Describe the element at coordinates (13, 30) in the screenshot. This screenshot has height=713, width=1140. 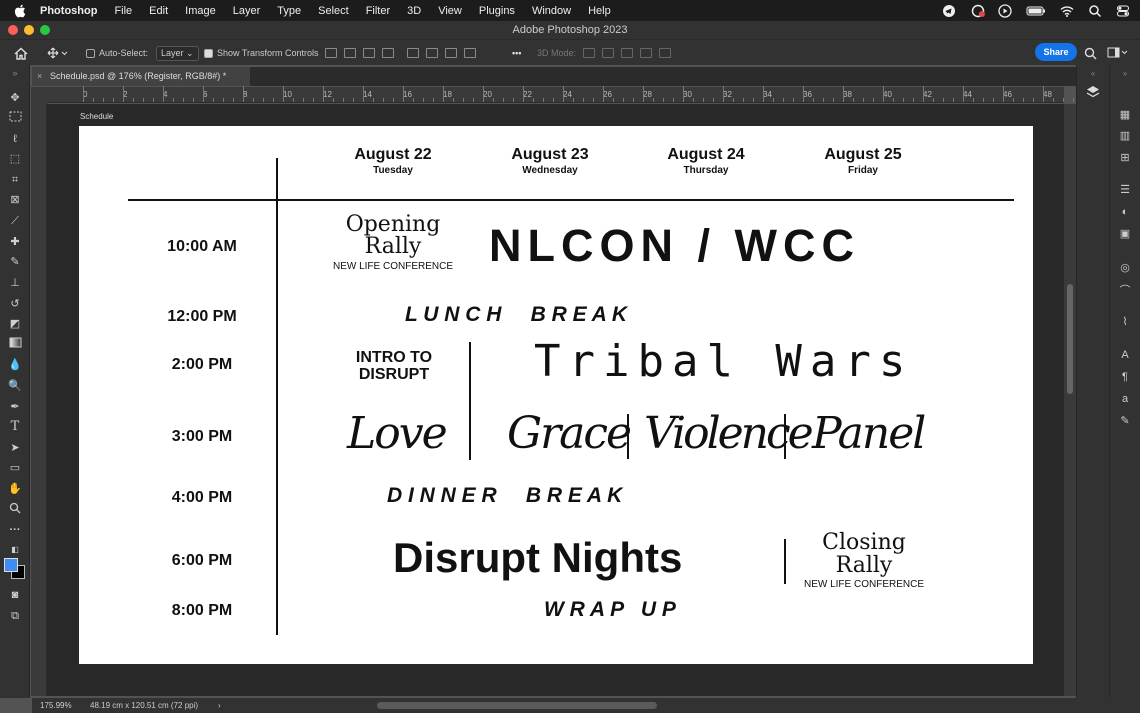
I see `close-window-button` at that location.